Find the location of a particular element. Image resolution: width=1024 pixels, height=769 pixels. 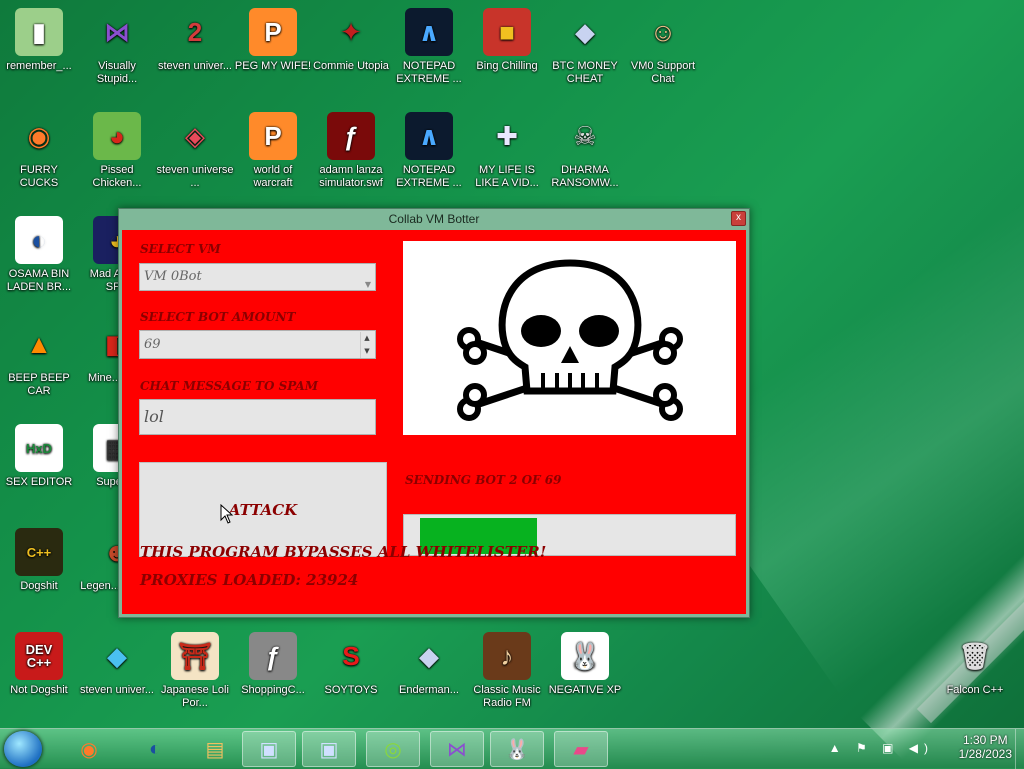

chevron-down-icon: ▼ is located at coordinates (368, 285).